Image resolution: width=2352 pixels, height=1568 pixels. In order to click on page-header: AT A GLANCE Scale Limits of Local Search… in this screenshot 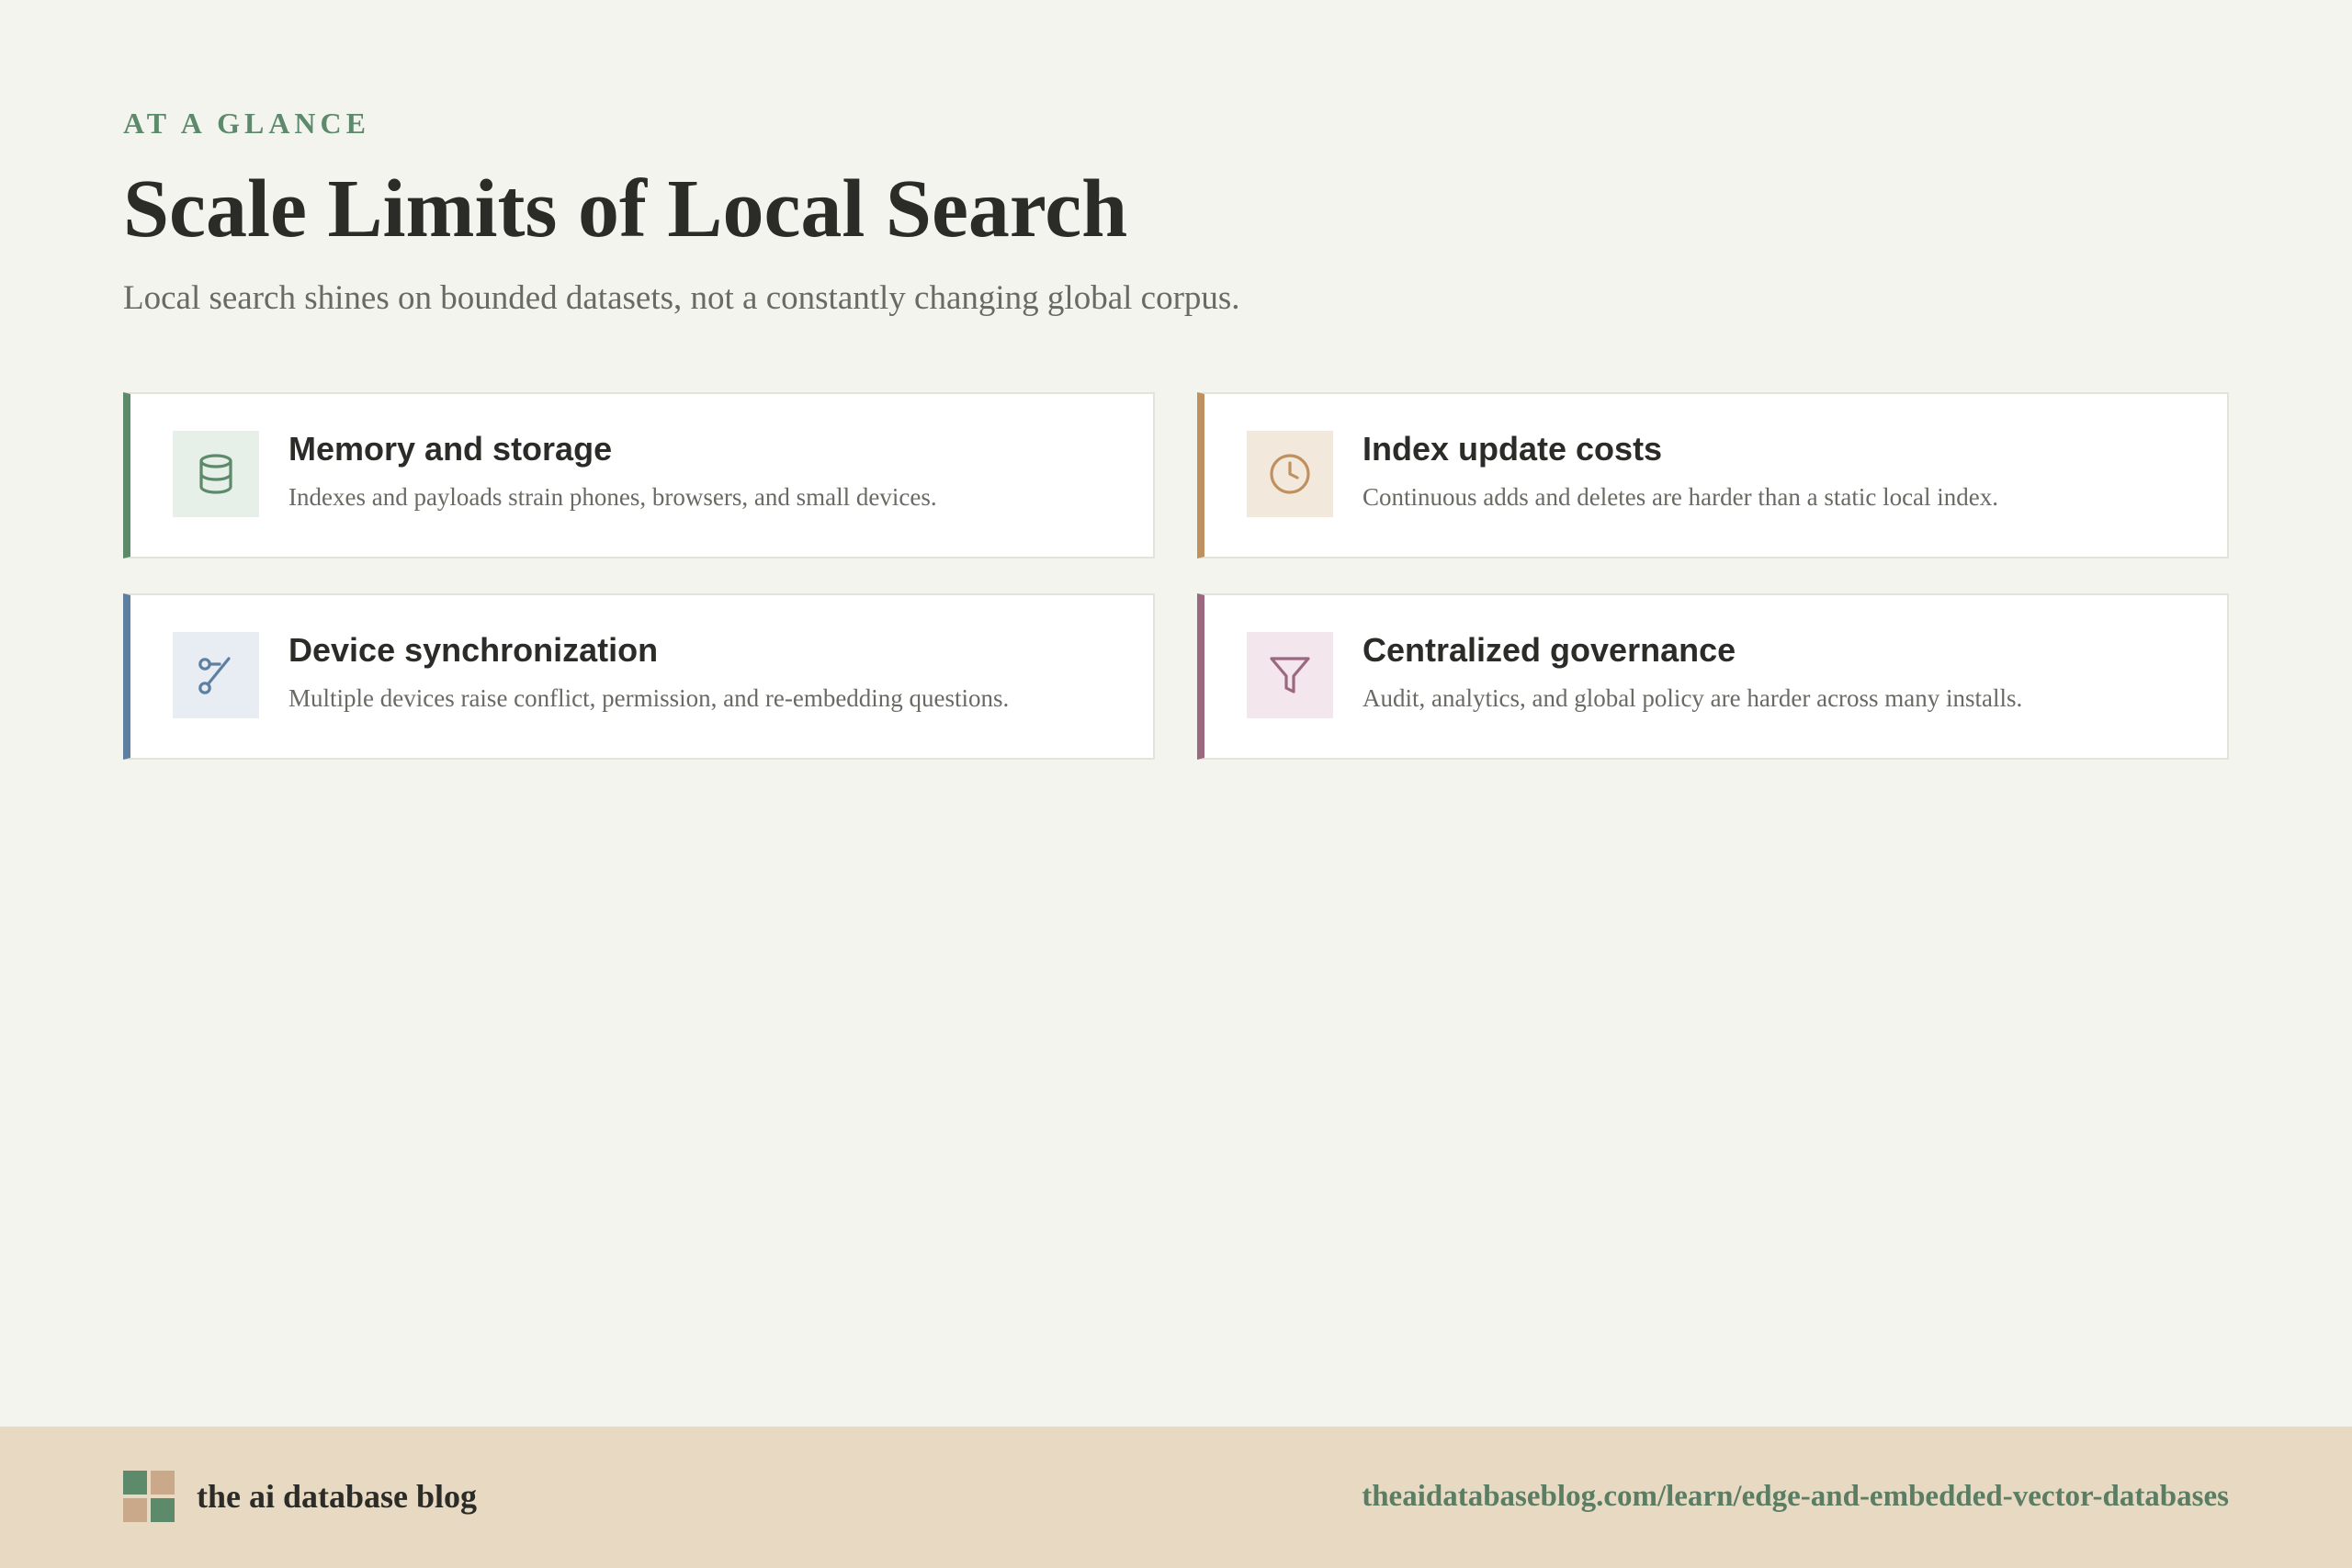, I will do `click(1176, 212)`.